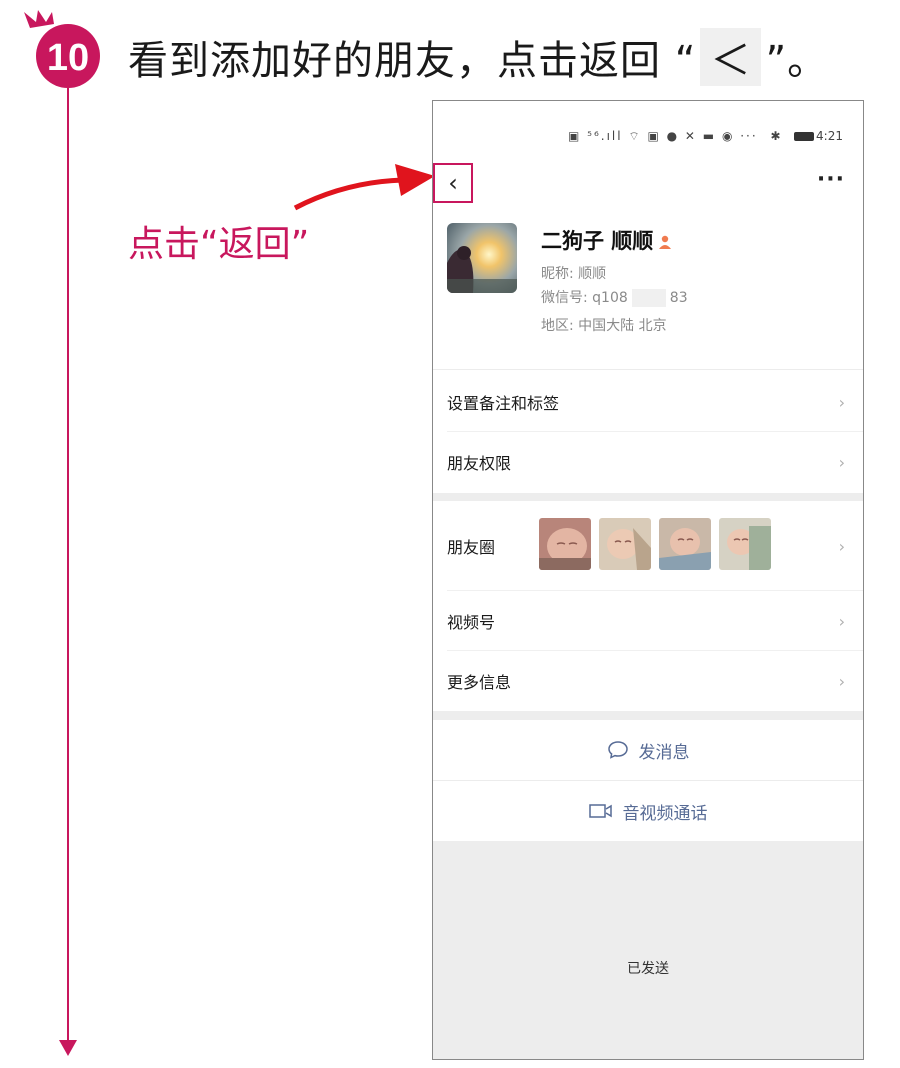 Image resolution: width=900 pixels, height=1068 pixels. What do you see at coordinates (665, 242) in the screenshot?
I see `gender-person-icon` at bounding box center [665, 242].